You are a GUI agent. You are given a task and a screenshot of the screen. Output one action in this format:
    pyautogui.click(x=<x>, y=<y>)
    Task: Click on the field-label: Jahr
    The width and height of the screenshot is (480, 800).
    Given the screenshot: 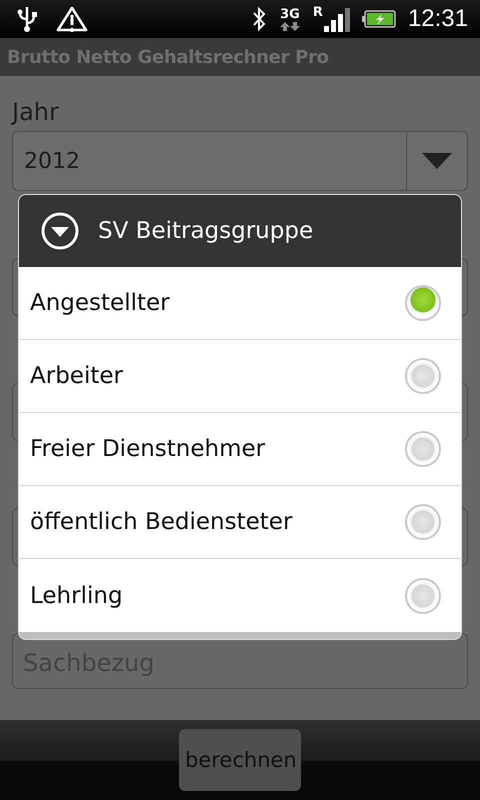 What is the action you would take?
    pyautogui.click(x=36, y=112)
    